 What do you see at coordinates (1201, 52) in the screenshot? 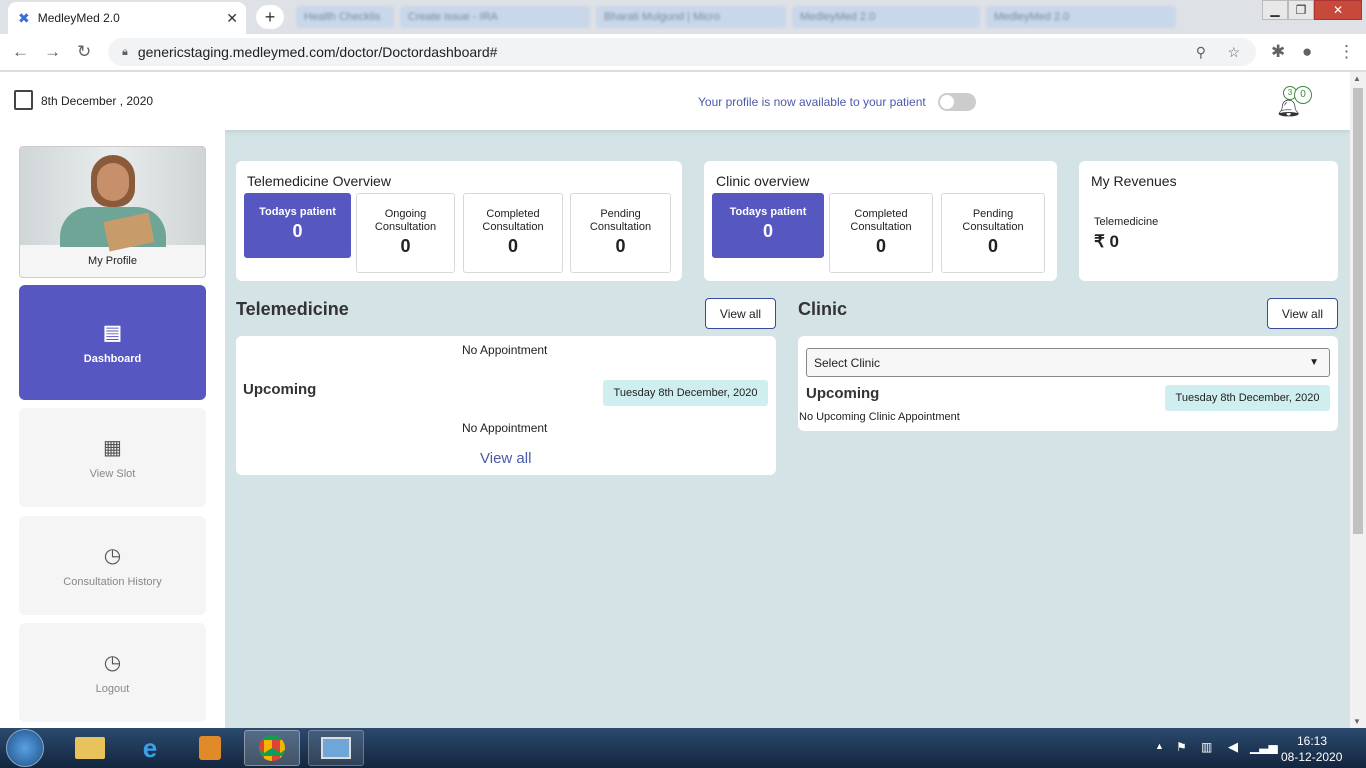
I see `zoom-icon: ⚲` at bounding box center [1201, 52].